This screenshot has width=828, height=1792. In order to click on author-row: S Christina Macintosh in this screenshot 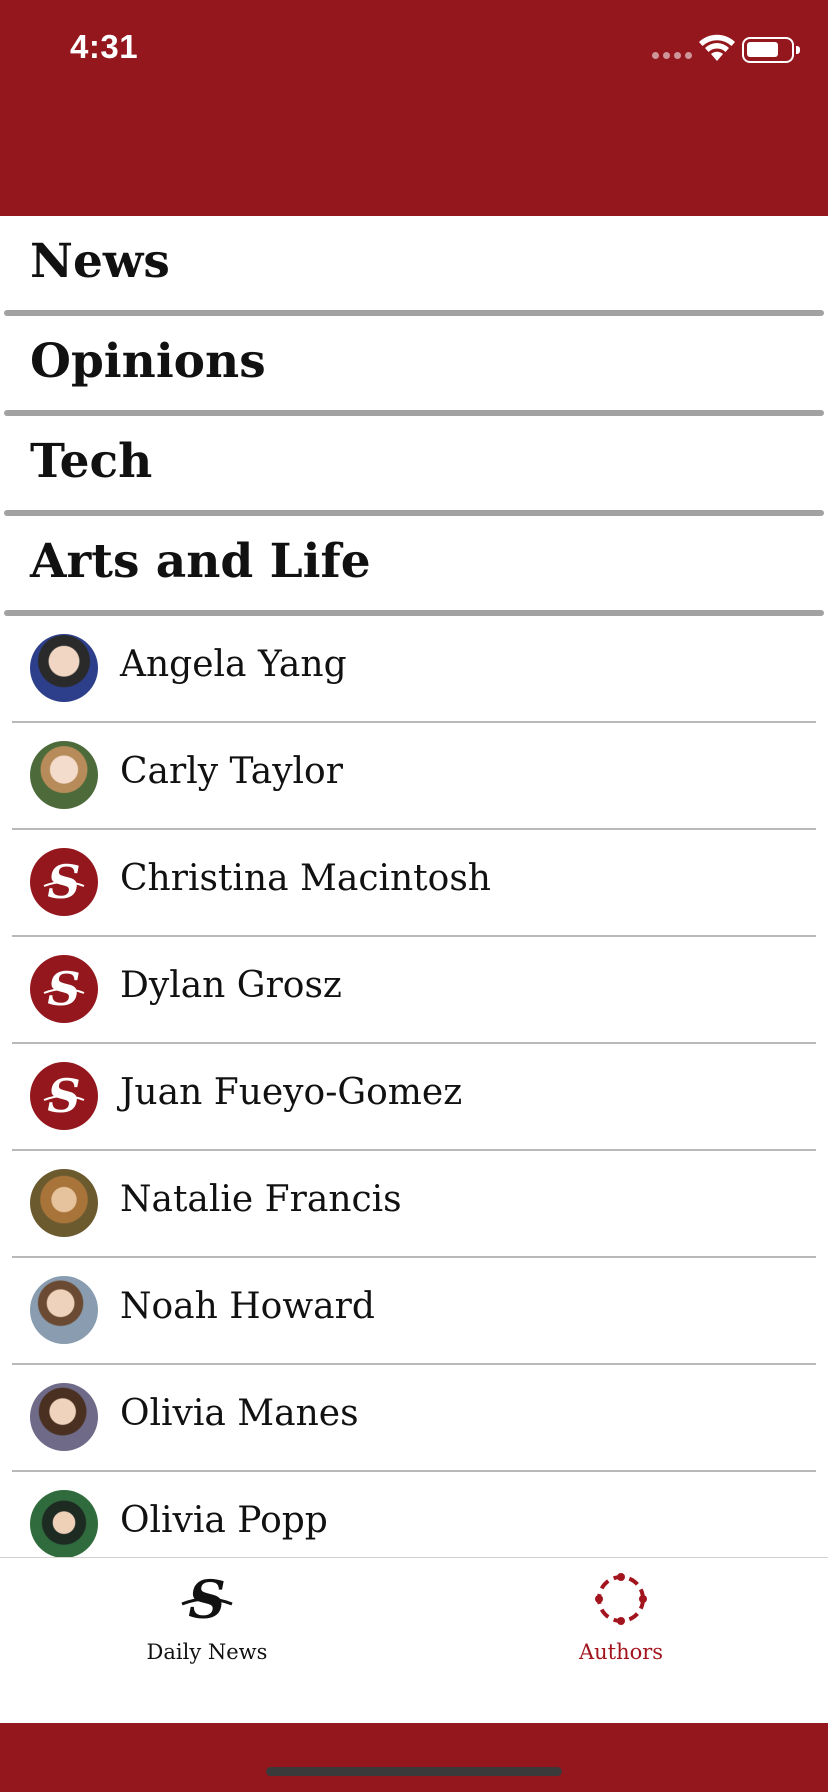, I will do `click(414, 883)`.